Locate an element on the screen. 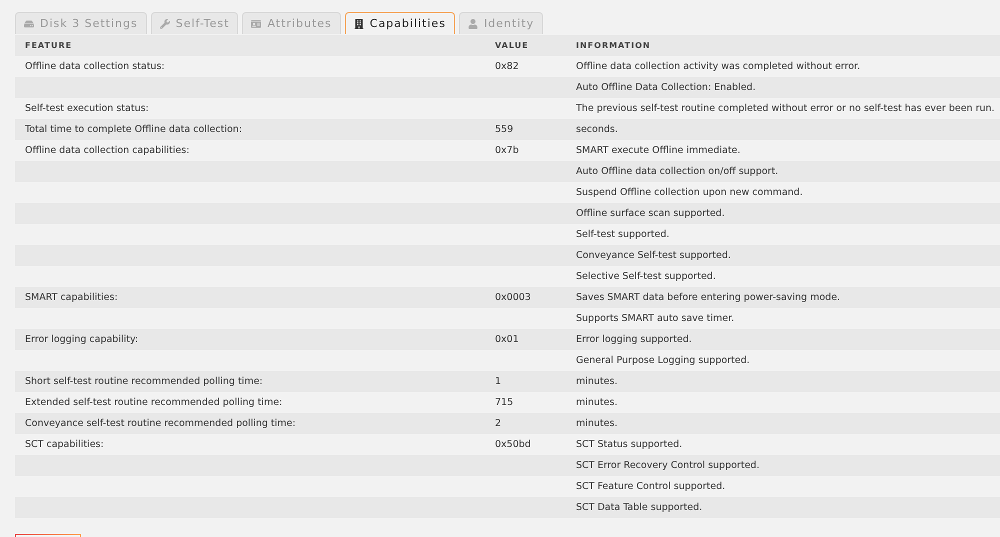 This screenshot has width=1000, height=537. value-cell: 0x7b is located at coordinates (507, 150).